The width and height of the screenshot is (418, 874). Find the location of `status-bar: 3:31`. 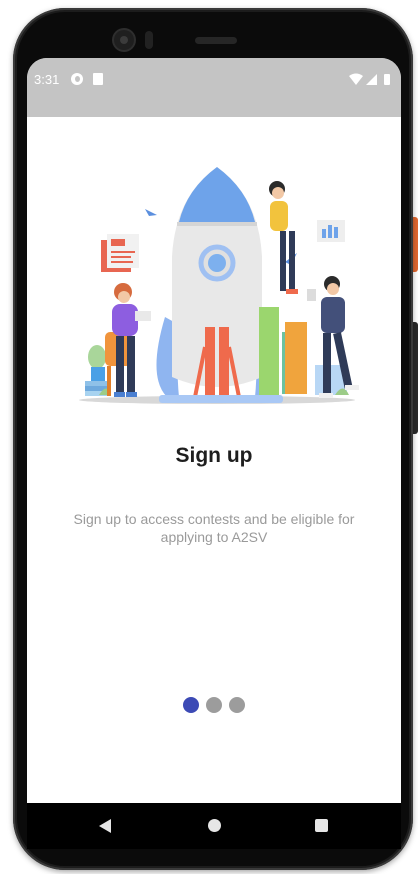

status-bar: 3:31 is located at coordinates (214, 87).